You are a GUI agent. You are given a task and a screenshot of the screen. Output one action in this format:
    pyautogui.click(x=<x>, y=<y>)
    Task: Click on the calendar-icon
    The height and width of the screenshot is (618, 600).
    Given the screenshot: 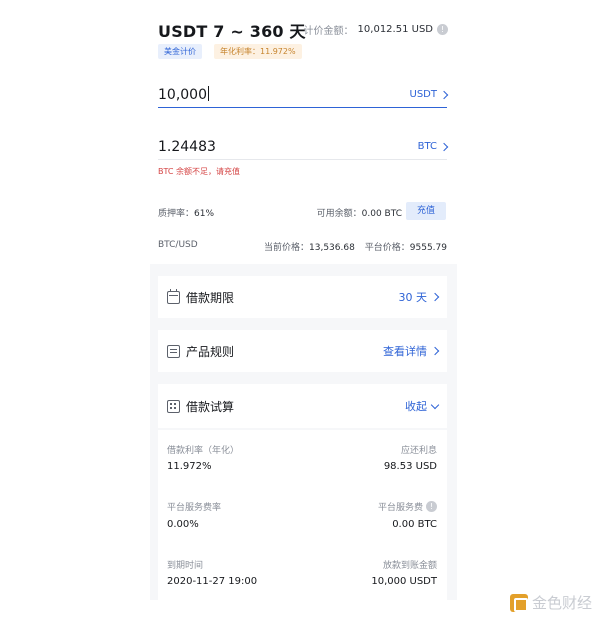 What is the action you would take?
    pyautogui.click(x=173, y=296)
    